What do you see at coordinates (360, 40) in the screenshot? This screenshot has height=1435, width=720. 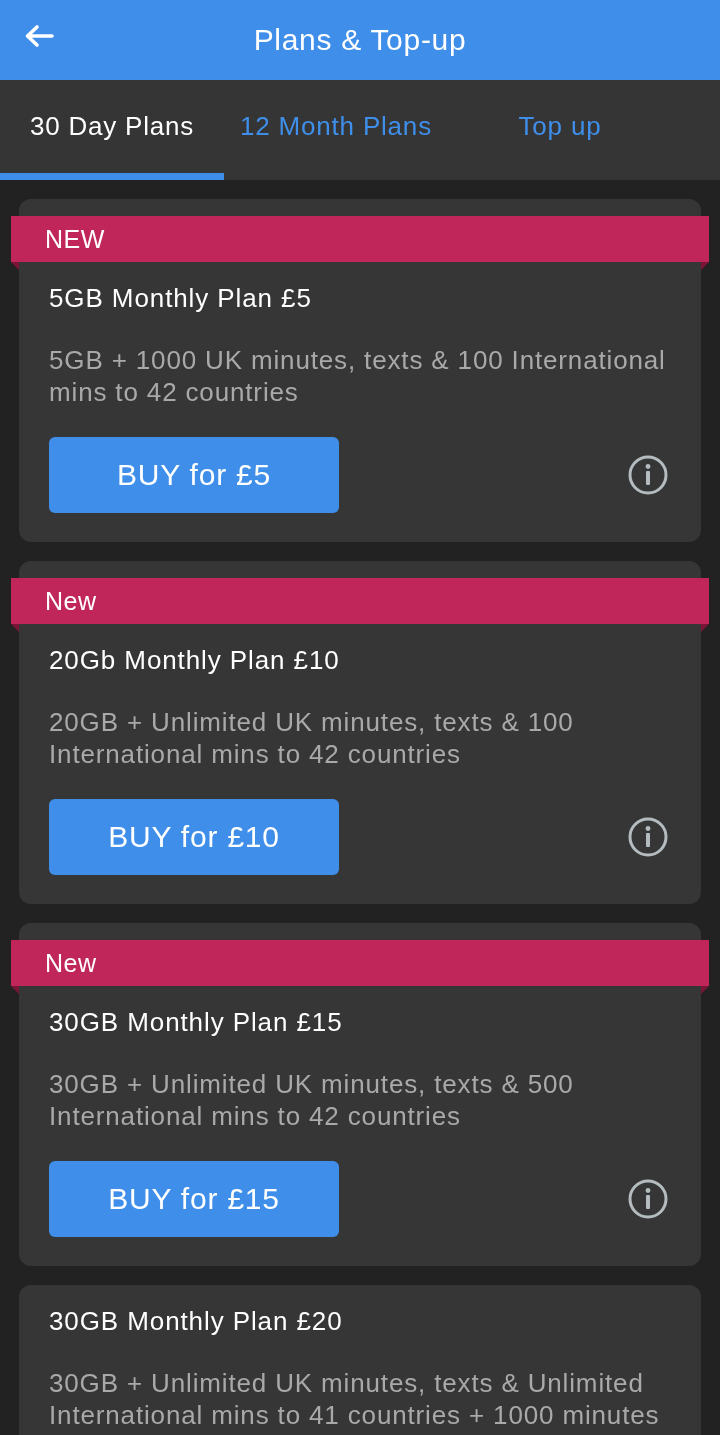 I see `page-title: Plans & Top-up` at bounding box center [360, 40].